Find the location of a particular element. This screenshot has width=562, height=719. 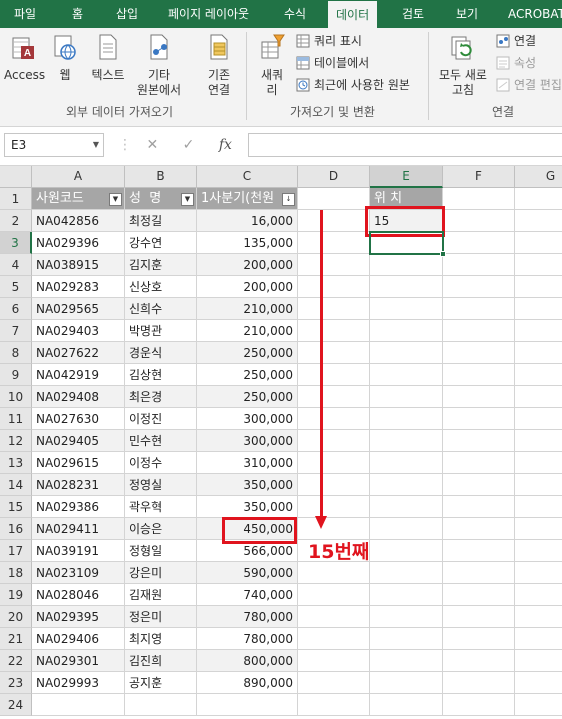

row-header: 17 is located at coordinates (16, 551).